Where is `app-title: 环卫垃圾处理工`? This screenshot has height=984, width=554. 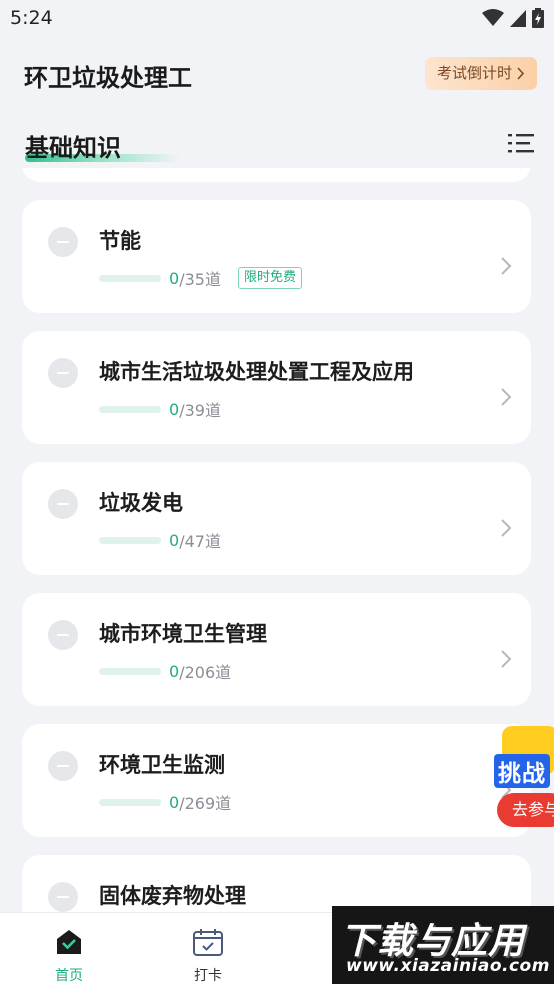
app-title: 环卫垃圾处理工 is located at coordinates (108, 78).